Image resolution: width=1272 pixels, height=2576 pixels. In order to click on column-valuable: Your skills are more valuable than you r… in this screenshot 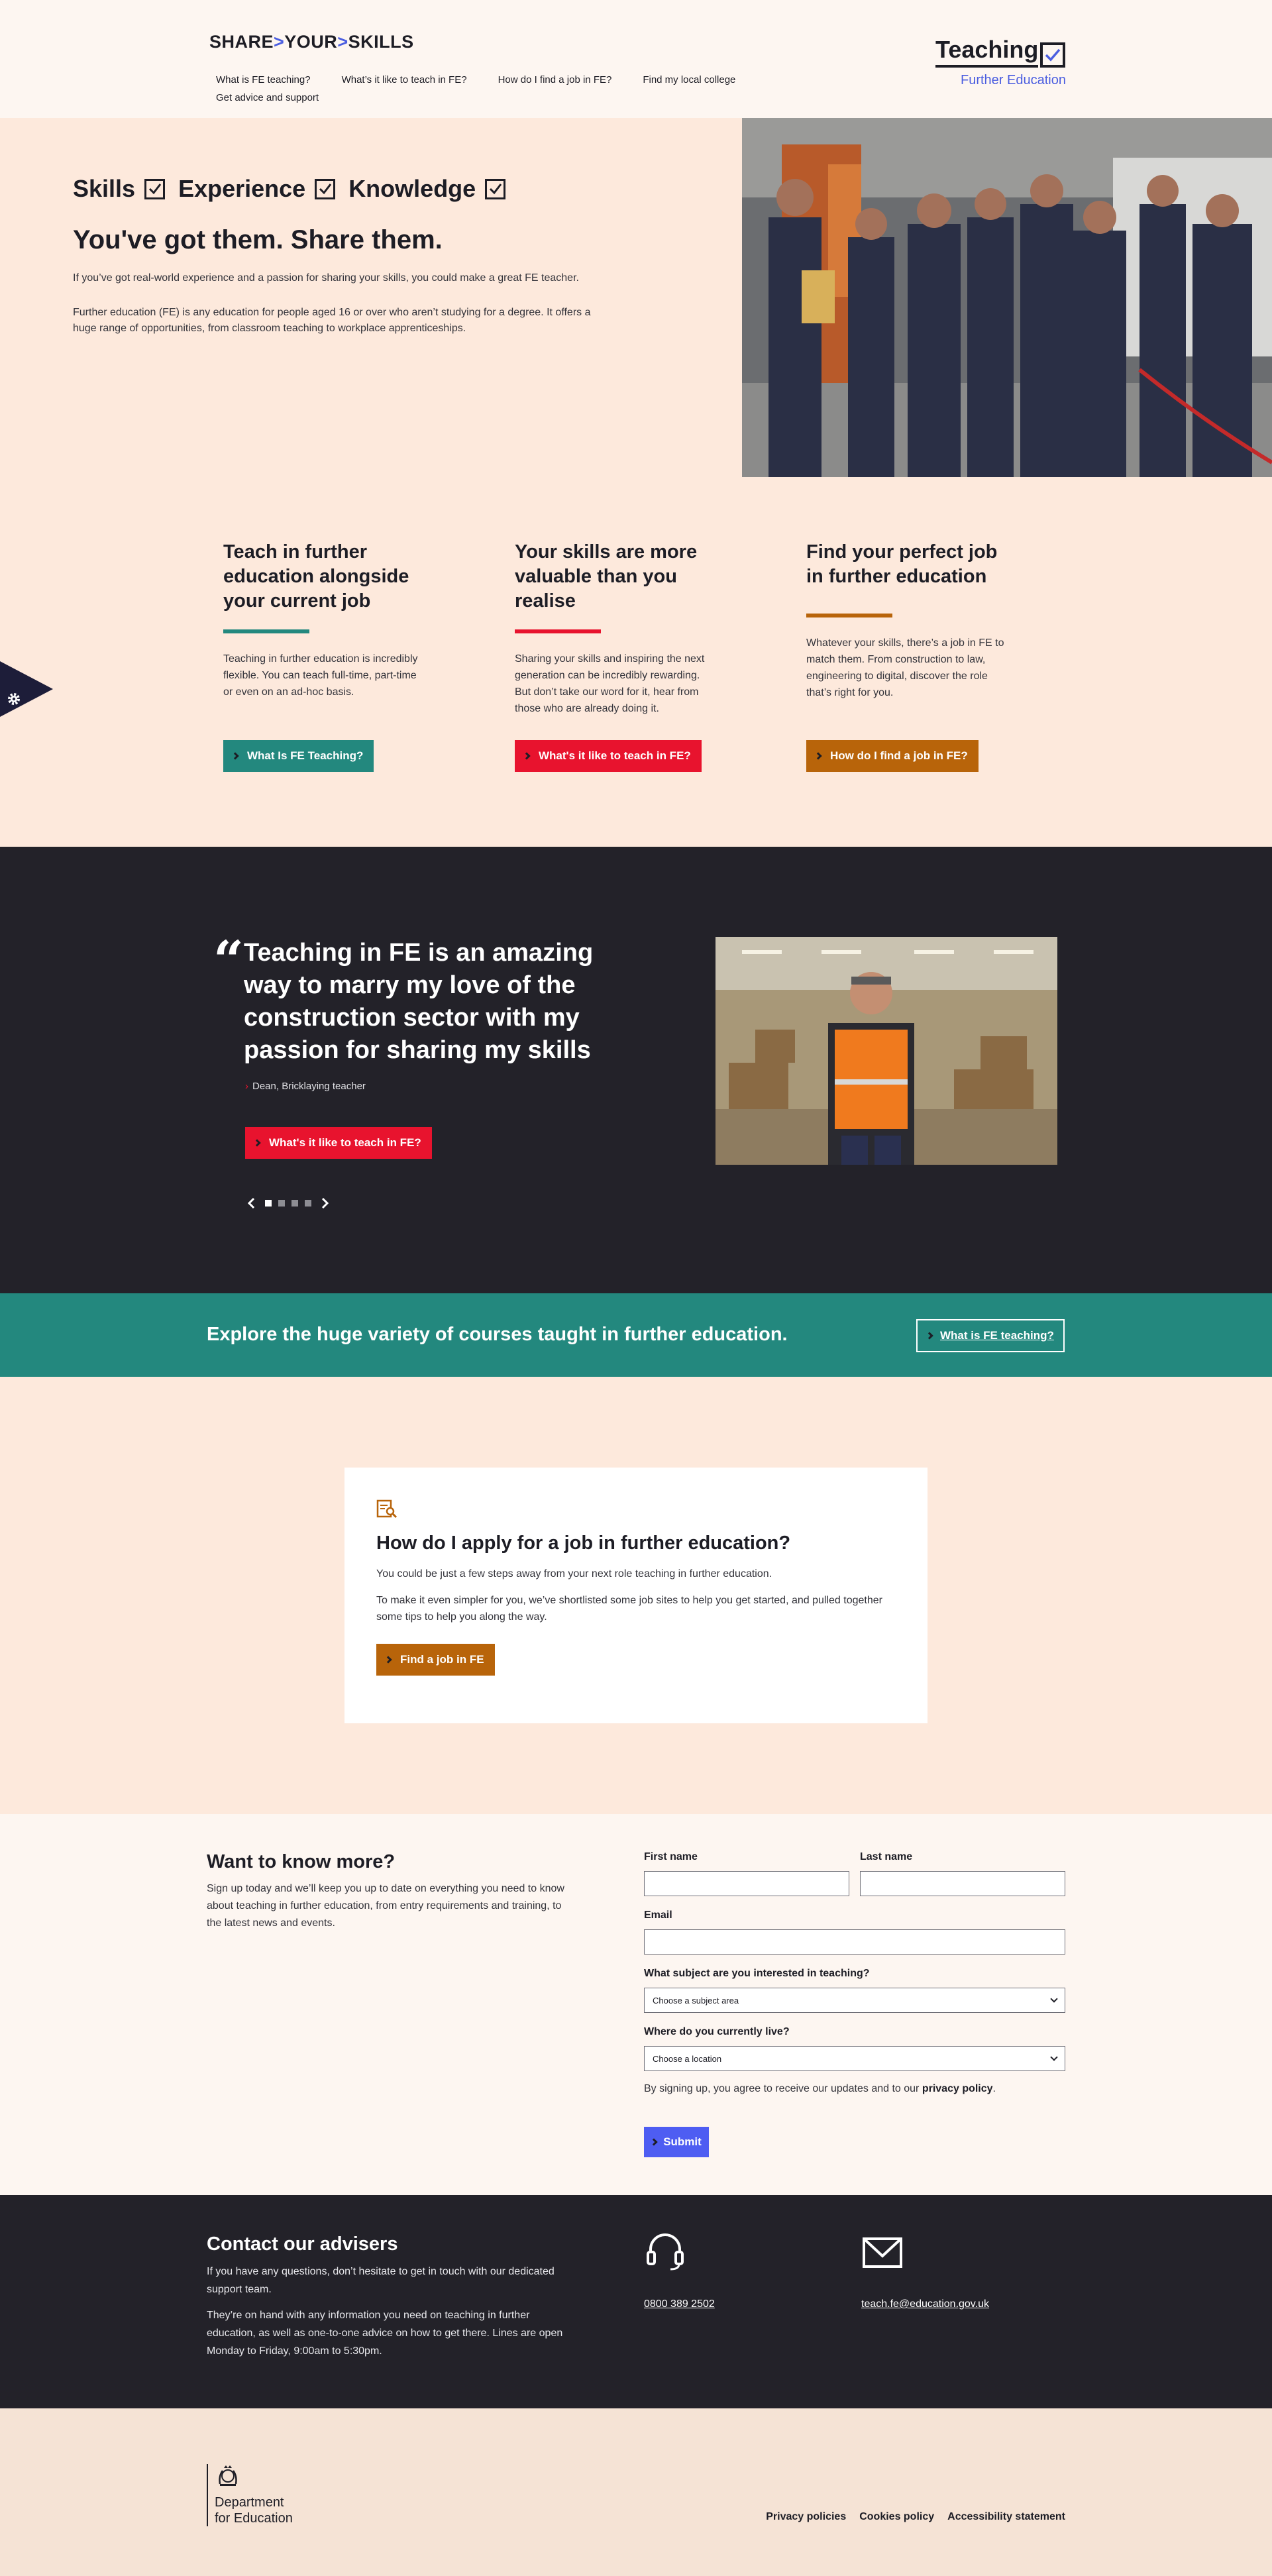, I will do `click(614, 628)`.